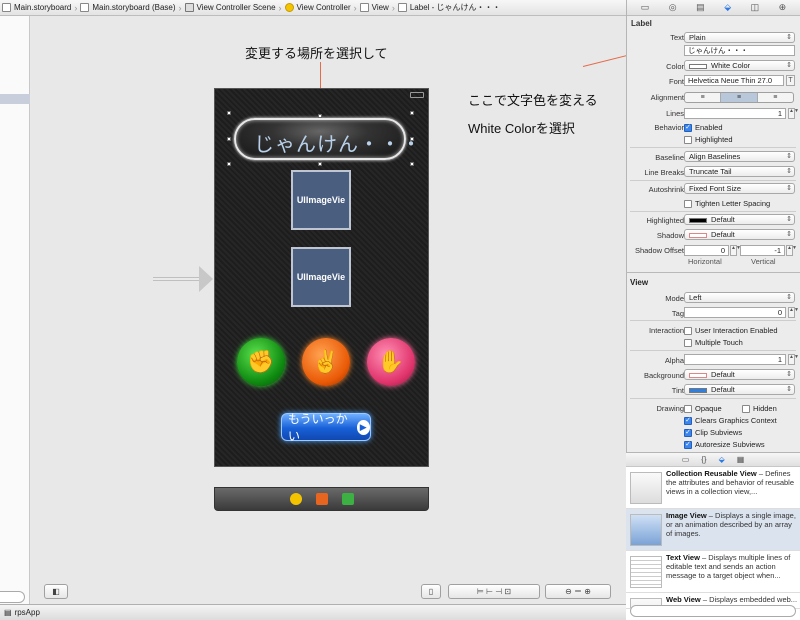 The height and width of the screenshot is (620, 800). What do you see at coordinates (646, 530) in the screenshot?
I see `image-view-icon` at bounding box center [646, 530].